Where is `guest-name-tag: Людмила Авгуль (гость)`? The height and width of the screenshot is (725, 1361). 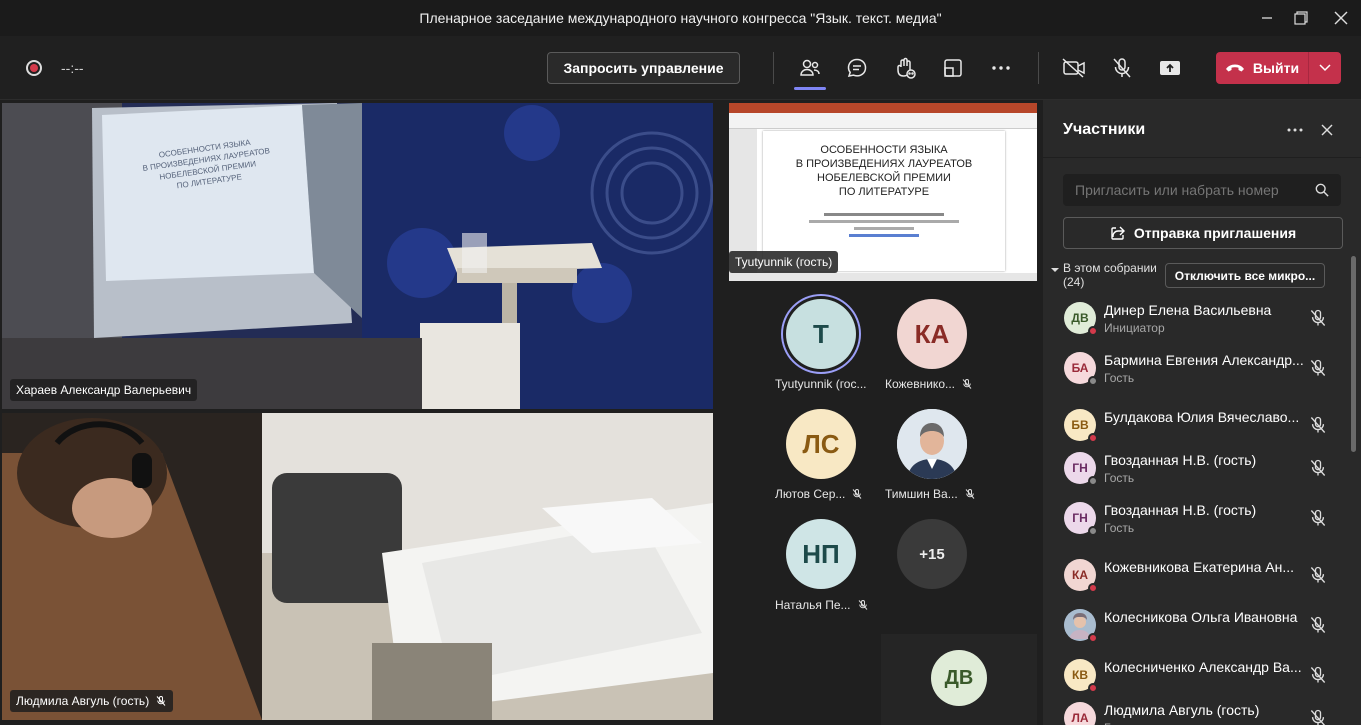 guest-name-tag: Людмила Авгуль (гость) is located at coordinates (92, 701).